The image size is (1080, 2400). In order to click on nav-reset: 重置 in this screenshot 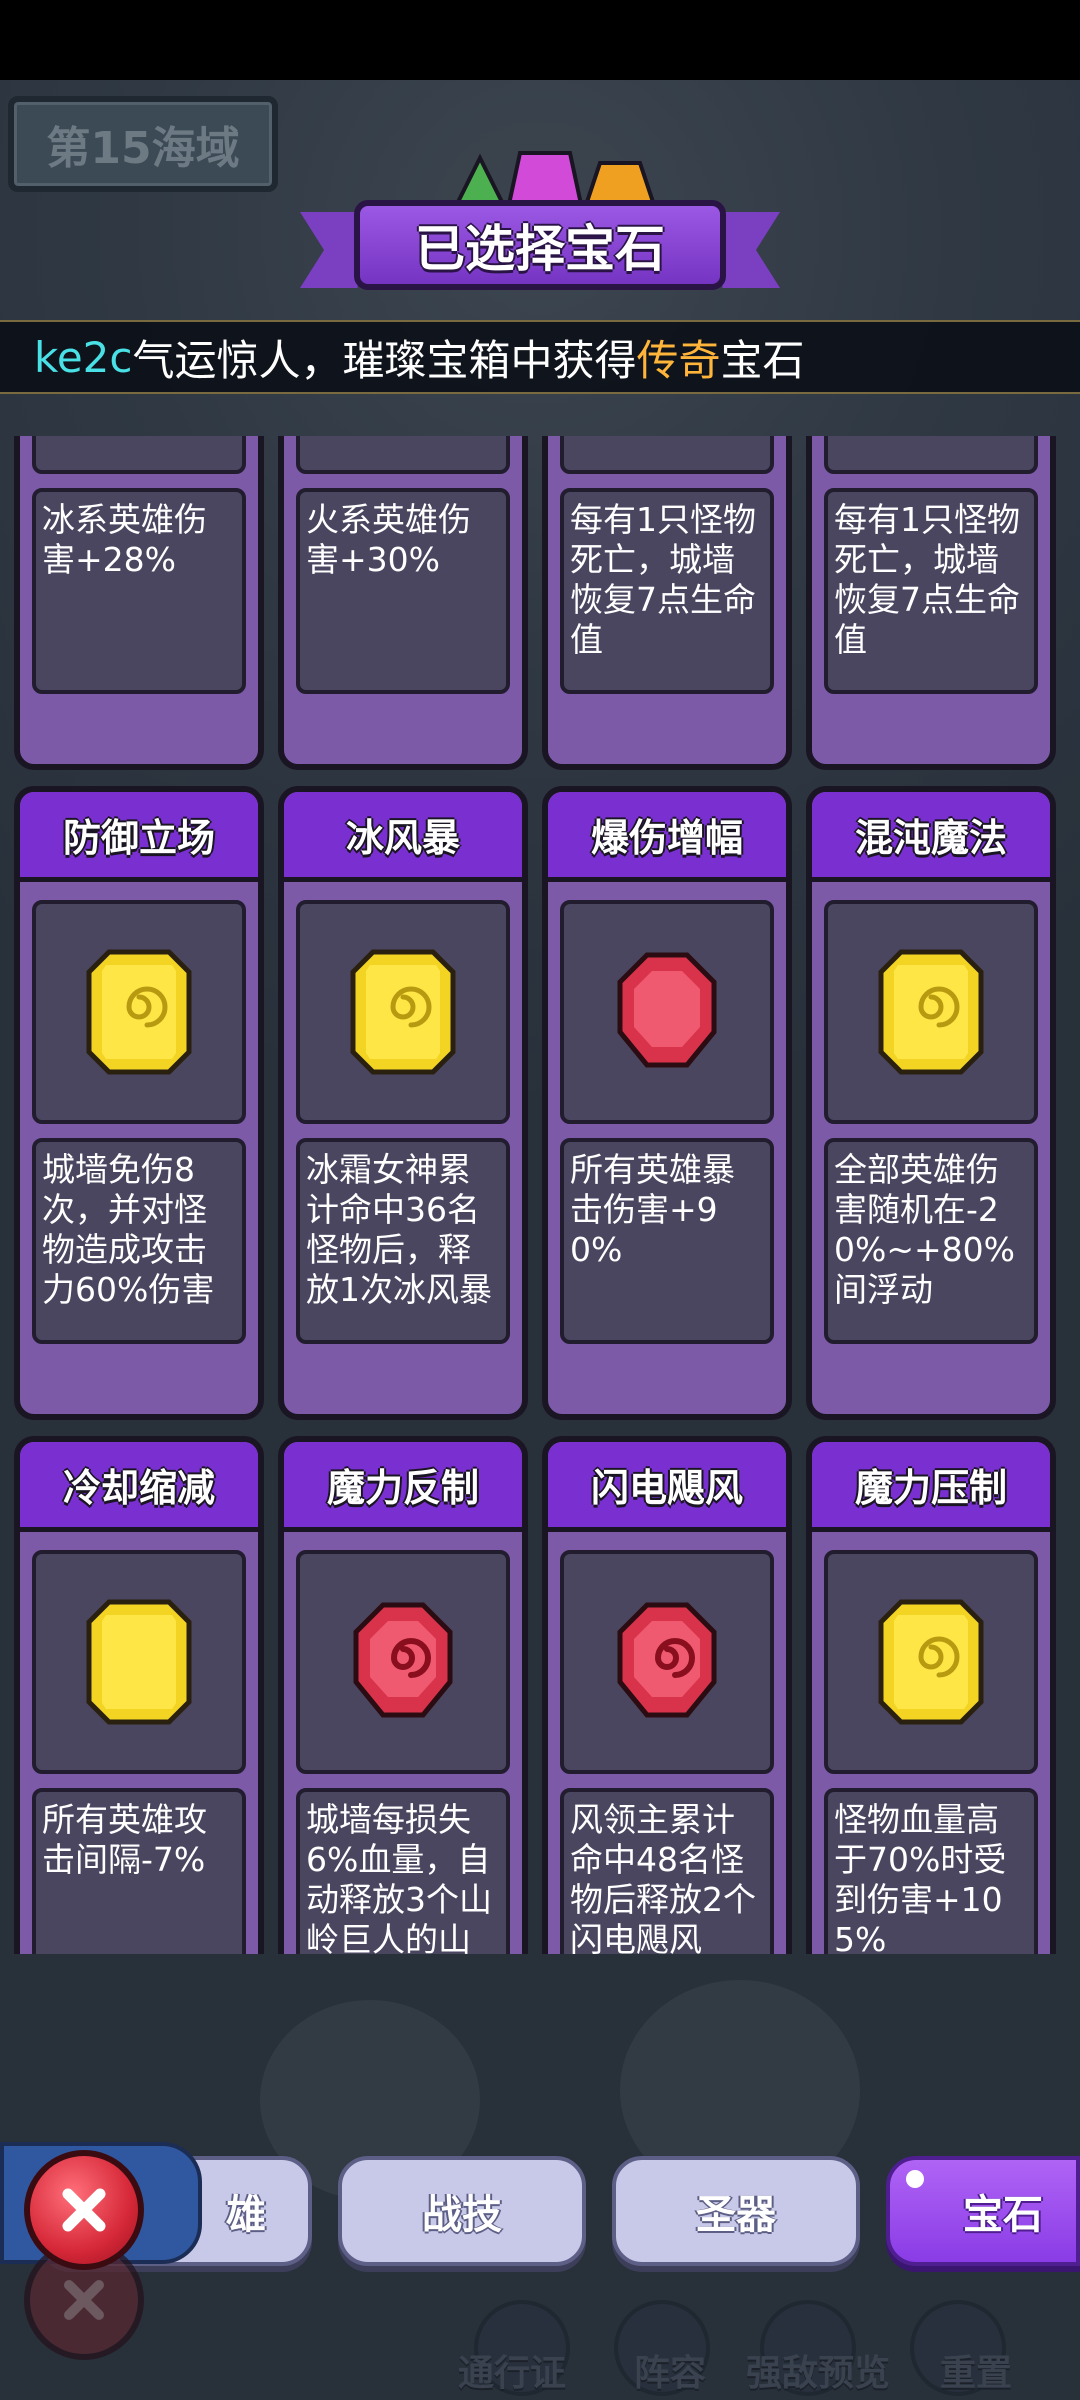, I will do `click(976, 2370)`.